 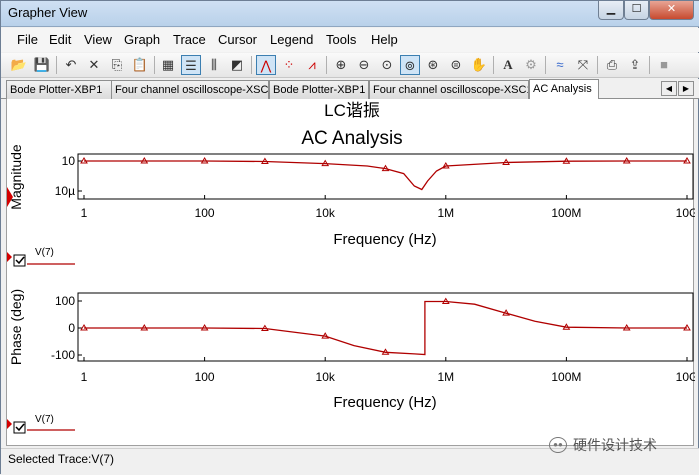 I want to click on lines-markers-icon: ⩘, so click(x=312, y=65).